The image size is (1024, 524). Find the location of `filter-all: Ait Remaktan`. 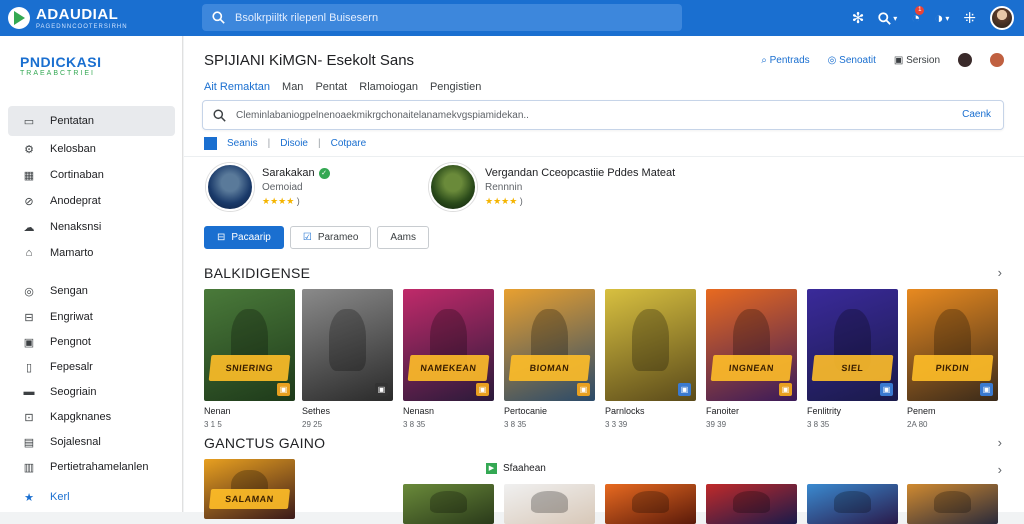

filter-all: Ait Remaktan is located at coordinates (237, 87).